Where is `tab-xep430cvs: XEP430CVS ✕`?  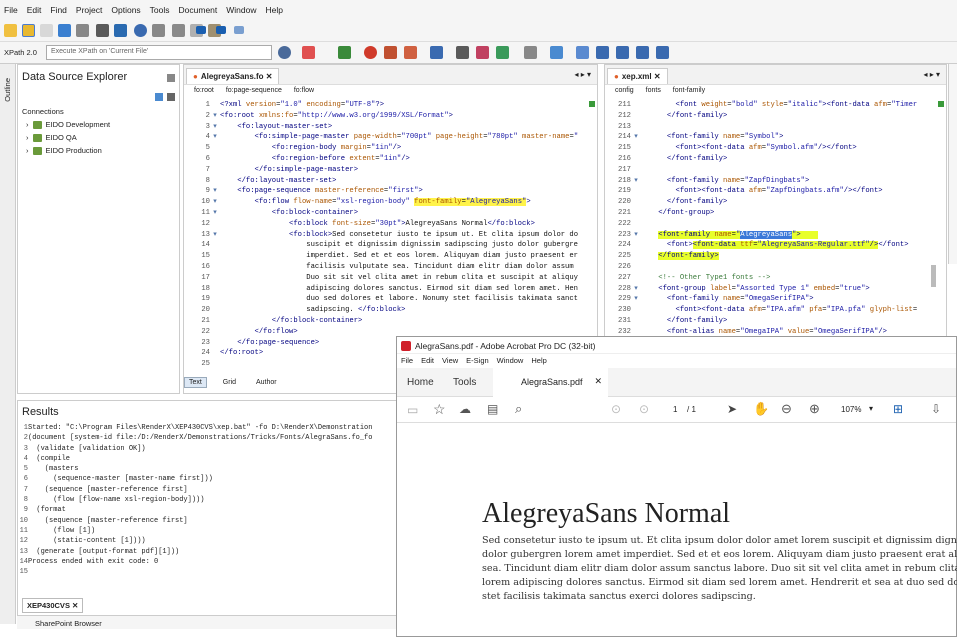
tab-xep430cvs: XEP430CVS ✕ is located at coordinates (53, 605).